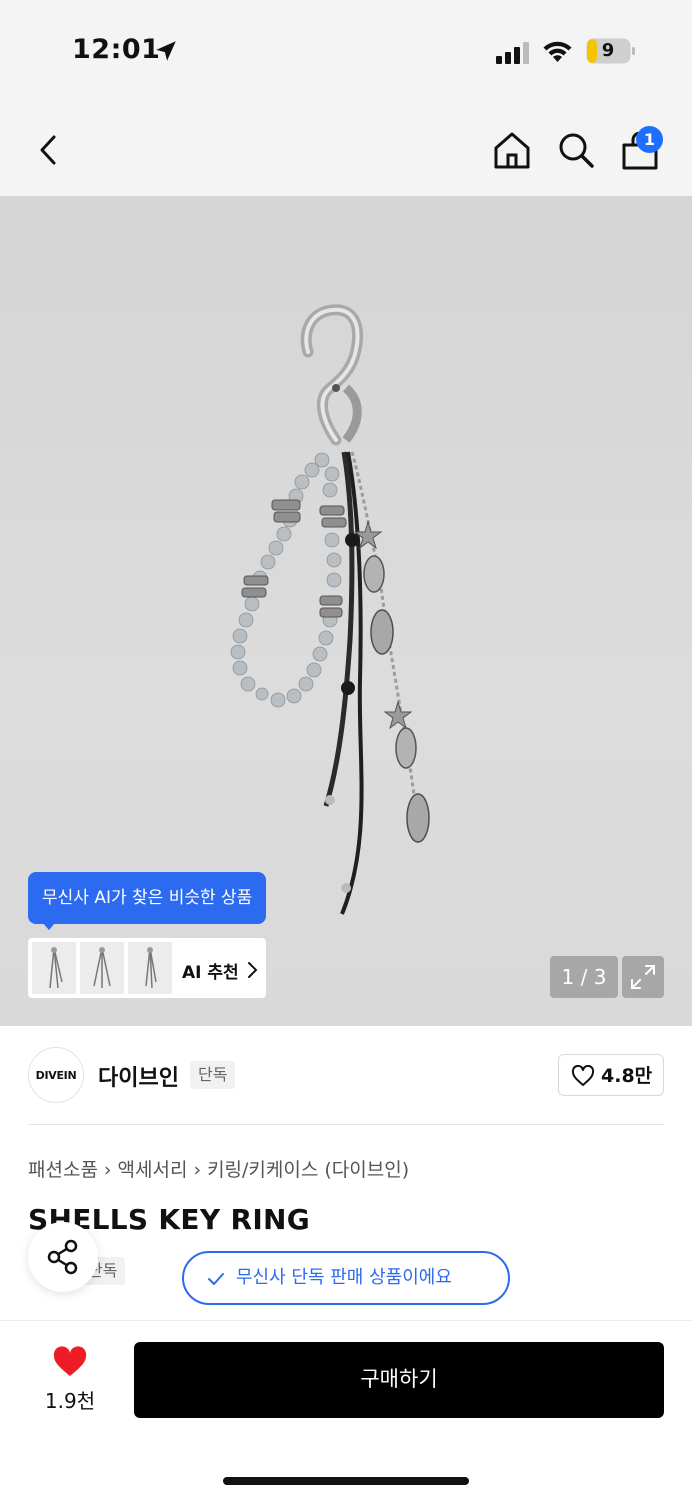 The height and width of the screenshot is (1500, 692). Describe the element at coordinates (147, 898) in the screenshot. I see `ai-similar-products-tooltip: 무신사 AI가 찾은 비슷한 상품` at that location.